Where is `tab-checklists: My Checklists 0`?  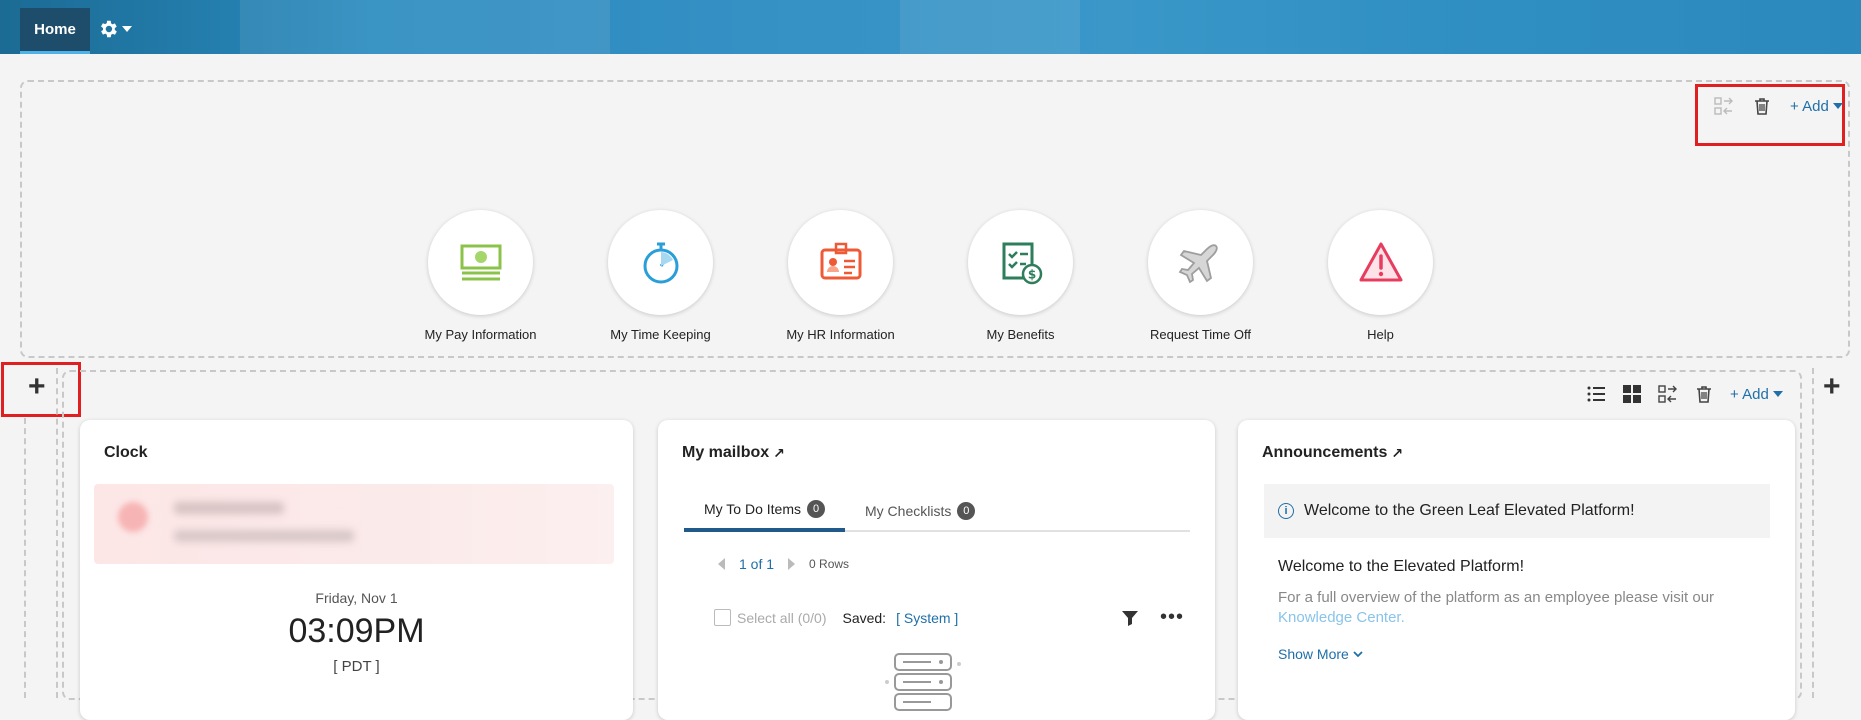
tab-checklists: My Checklists 0 is located at coordinates (920, 511).